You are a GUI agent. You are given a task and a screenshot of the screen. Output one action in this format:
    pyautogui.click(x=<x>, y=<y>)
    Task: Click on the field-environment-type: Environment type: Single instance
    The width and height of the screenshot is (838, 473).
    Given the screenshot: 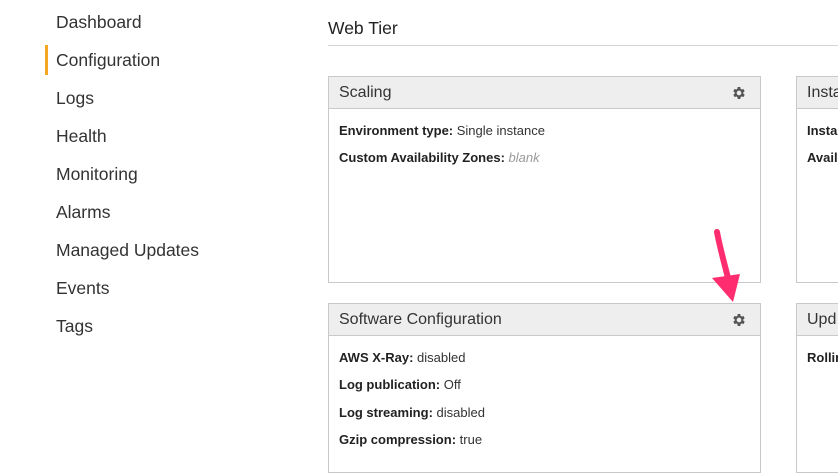 What is the action you would take?
    pyautogui.click(x=442, y=131)
    